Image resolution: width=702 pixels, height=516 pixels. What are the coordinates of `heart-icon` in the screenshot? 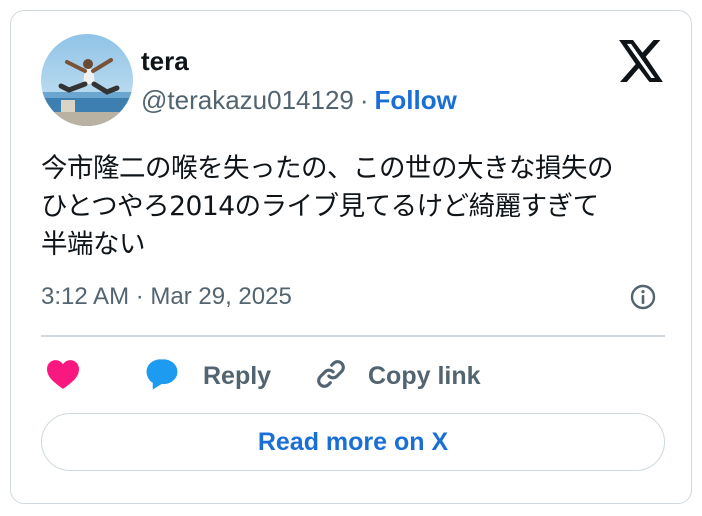 It's located at (63, 376).